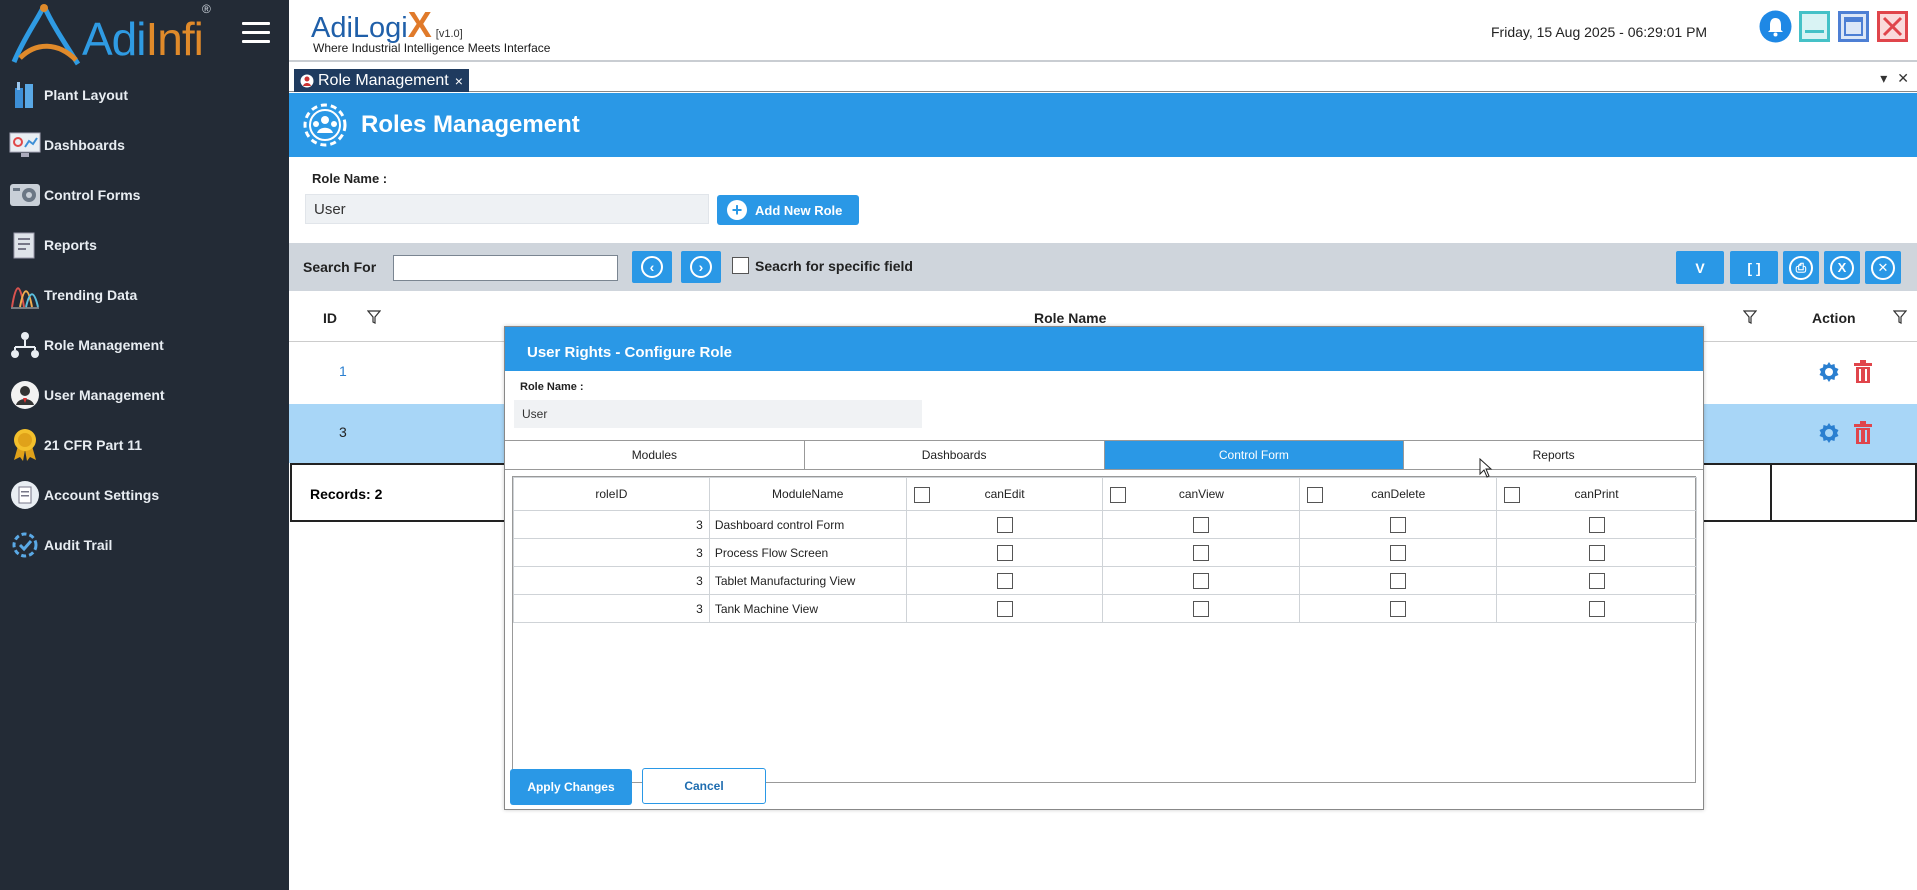  Describe the element at coordinates (78, 545) in the screenshot. I see `sidebar-item-label: Audit Trail` at that location.